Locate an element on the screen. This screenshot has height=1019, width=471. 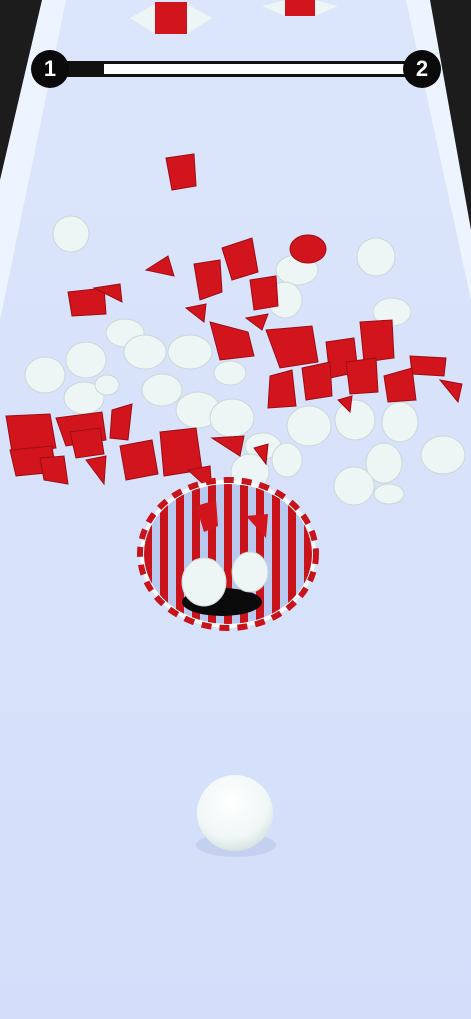
next-level-badge: 2 is located at coordinates (422, 69).